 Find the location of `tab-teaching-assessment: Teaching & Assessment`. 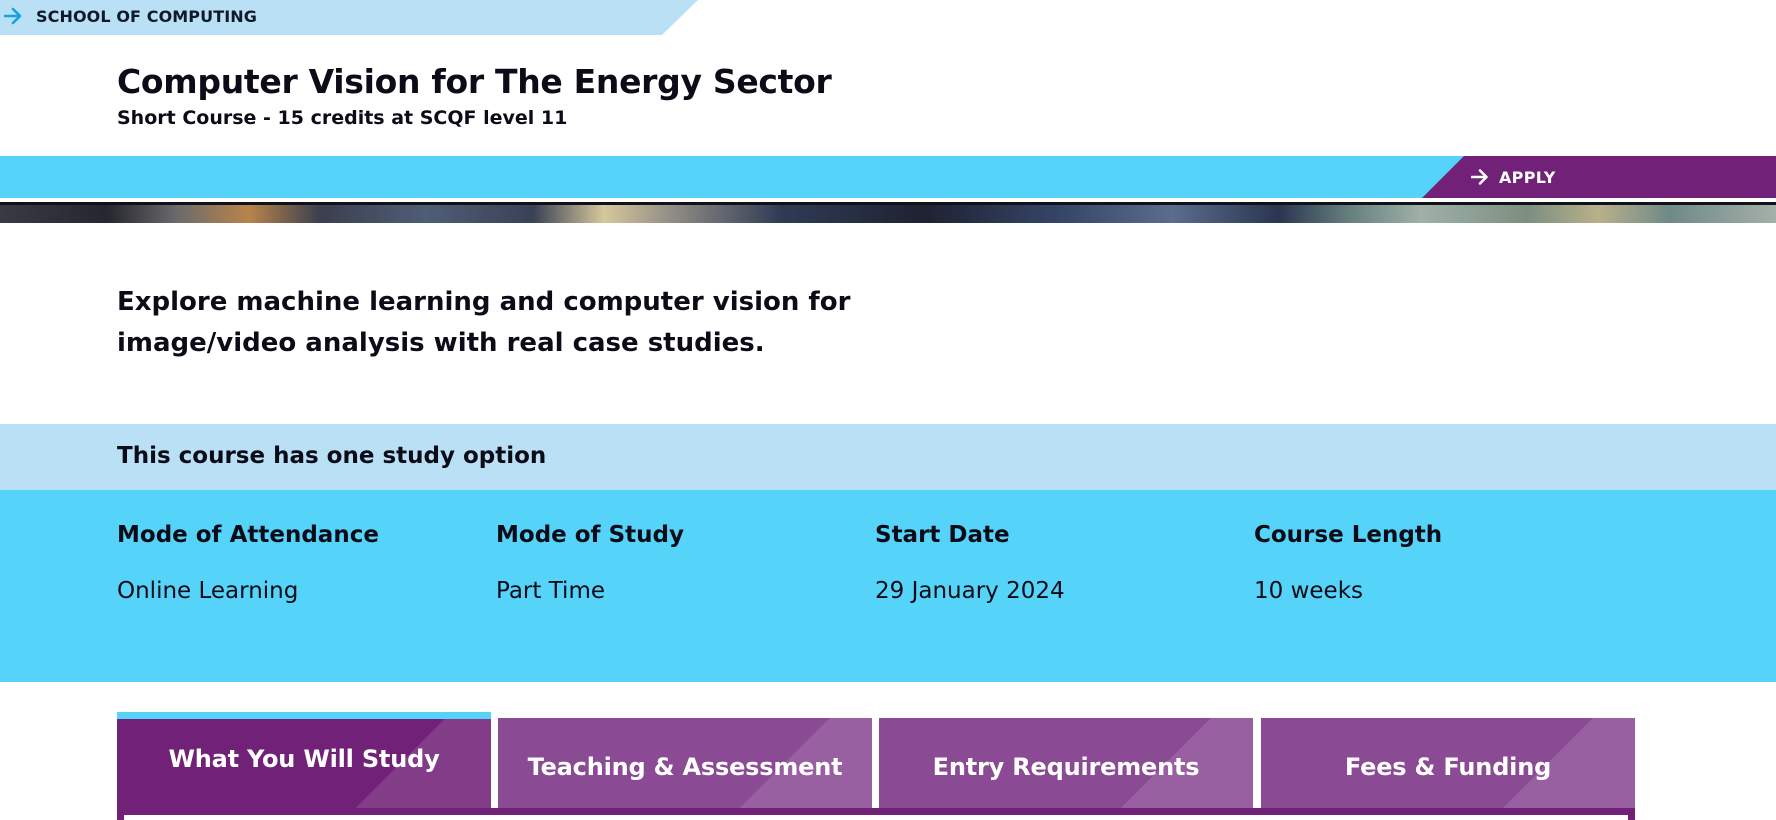

tab-teaching-assessment: Teaching & Assessment is located at coordinates (685, 766).